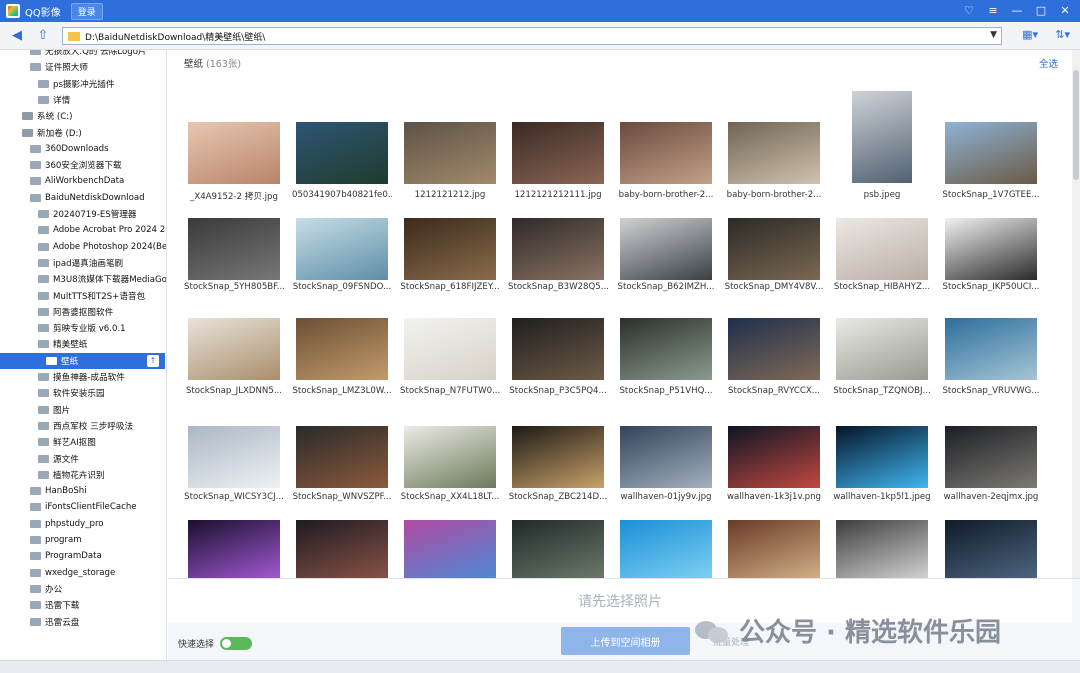  Describe the element at coordinates (82, 442) in the screenshot. I see `sidebar-item: 鲜艺AI抠图` at that location.